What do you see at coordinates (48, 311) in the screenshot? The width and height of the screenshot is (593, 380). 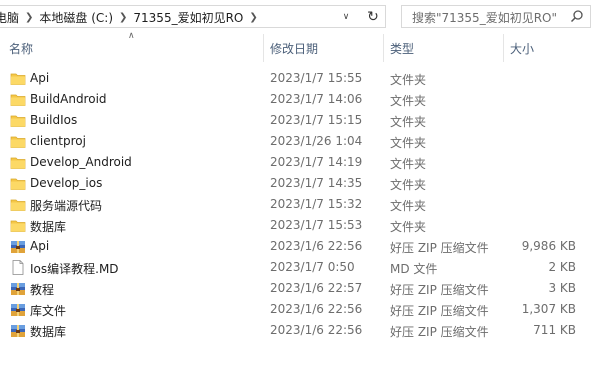 I see `file-name: 库文件` at bounding box center [48, 311].